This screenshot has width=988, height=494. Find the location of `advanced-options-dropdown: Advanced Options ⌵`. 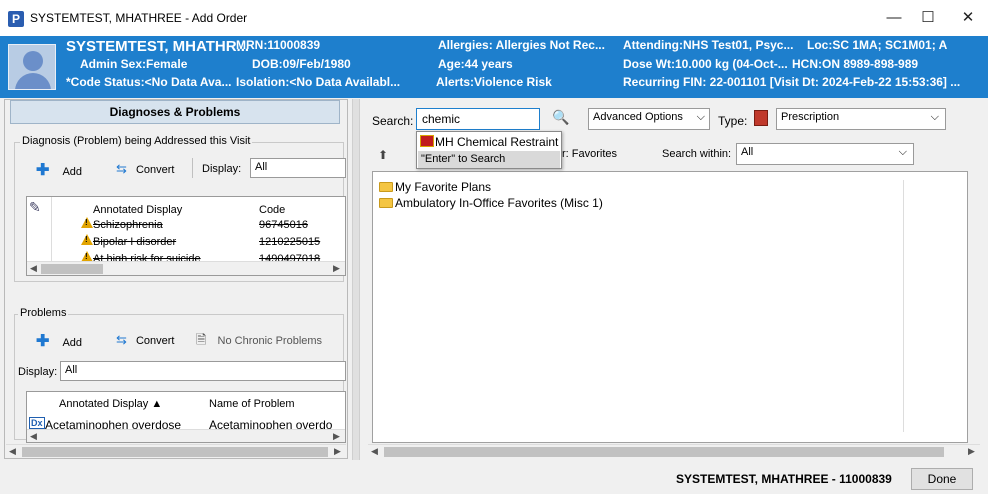

advanced-options-dropdown: Advanced Options ⌵ is located at coordinates (649, 119).